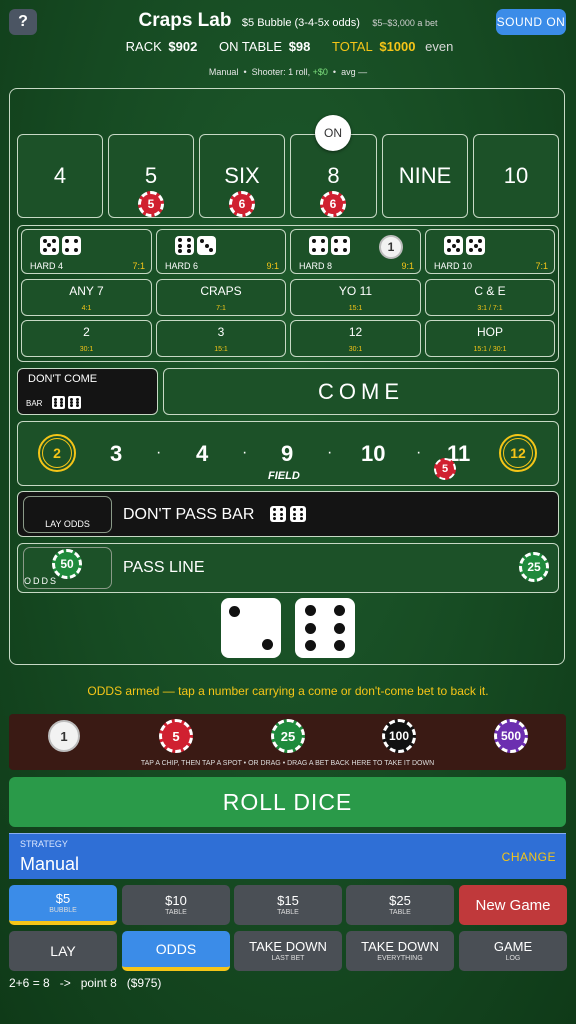  I want to click on come-area: COME, so click(361, 391).